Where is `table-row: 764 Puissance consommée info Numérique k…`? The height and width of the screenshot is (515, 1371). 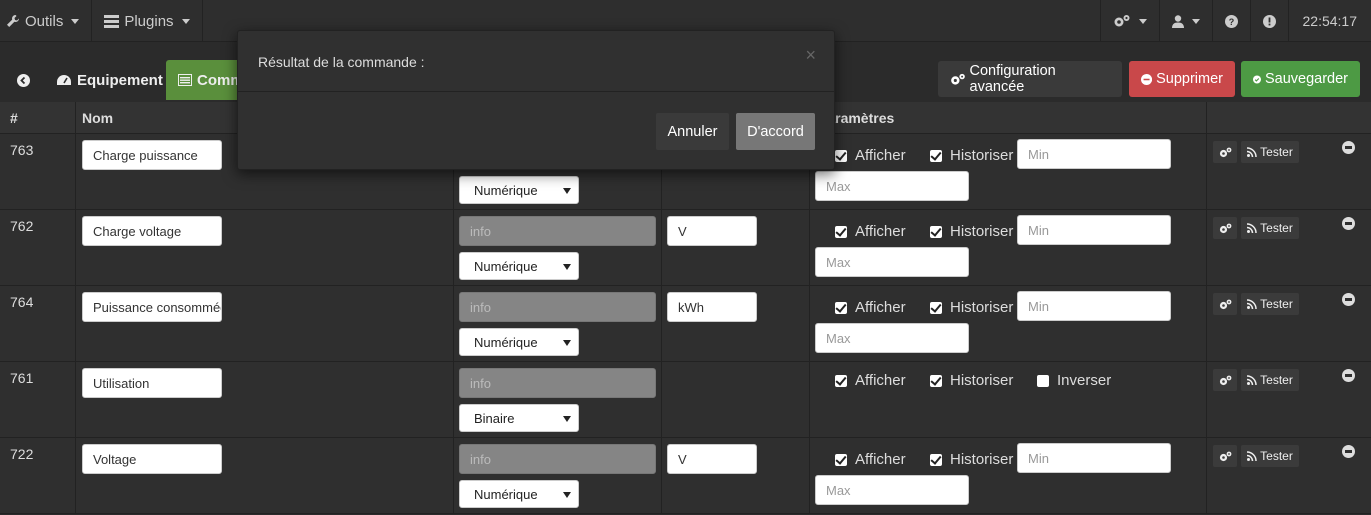 table-row: 764 Puissance consommée info Numérique k… is located at coordinates (685, 324).